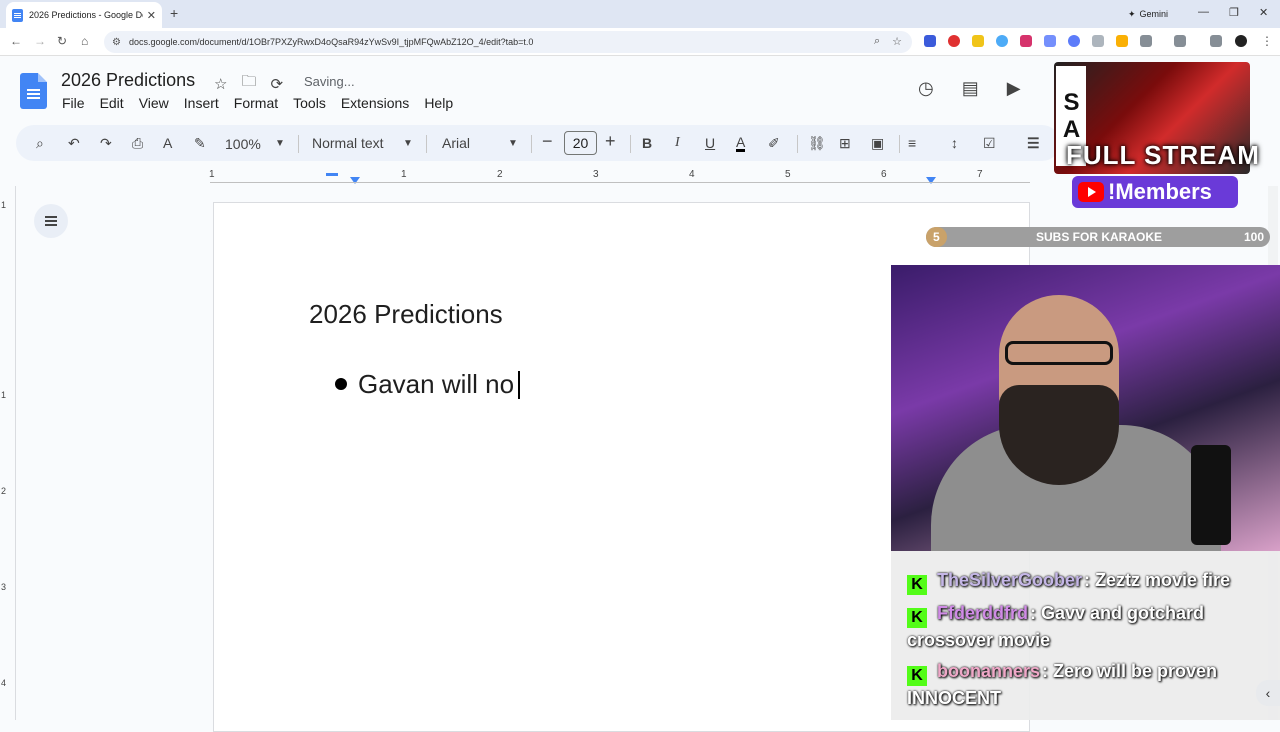 The height and width of the screenshot is (732, 1280). I want to click on font-size-input: 20, so click(580, 143).